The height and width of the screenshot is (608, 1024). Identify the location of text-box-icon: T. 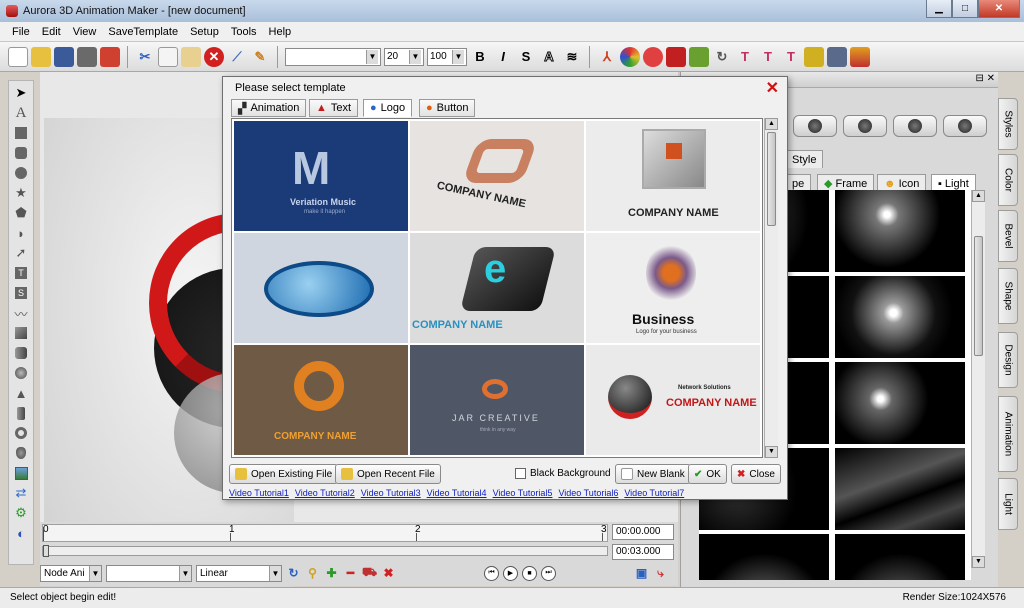
(21, 273).